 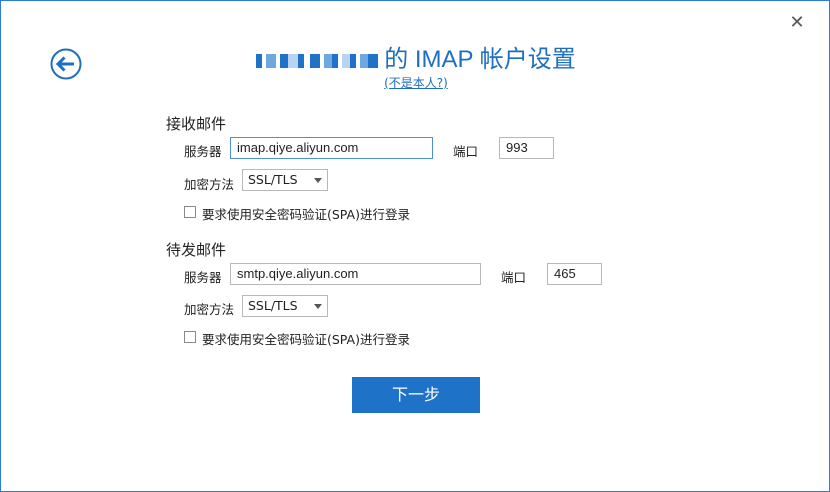 What do you see at coordinates (480, 59) in the screenshot?
I see `title-text: 的 IMAP 帐户设置` at bounding box center [480, 59].